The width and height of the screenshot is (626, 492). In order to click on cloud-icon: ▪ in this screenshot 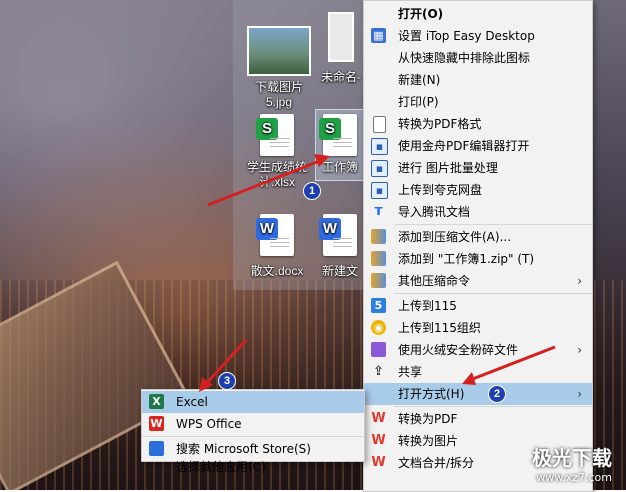, I will do `click(379, 190)`.